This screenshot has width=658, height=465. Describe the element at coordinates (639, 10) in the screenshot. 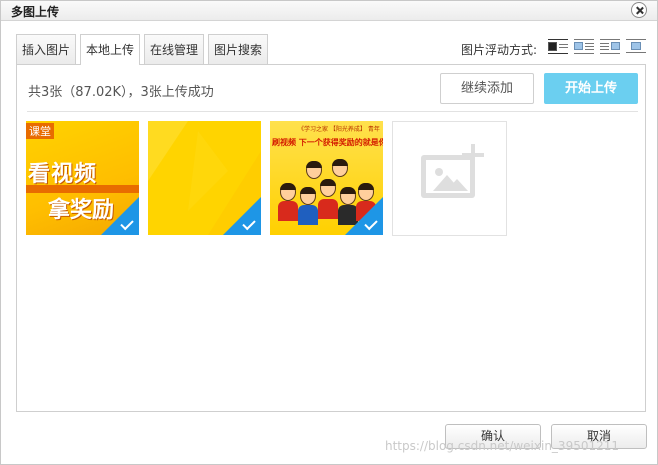

I see `close-icon` at that location.